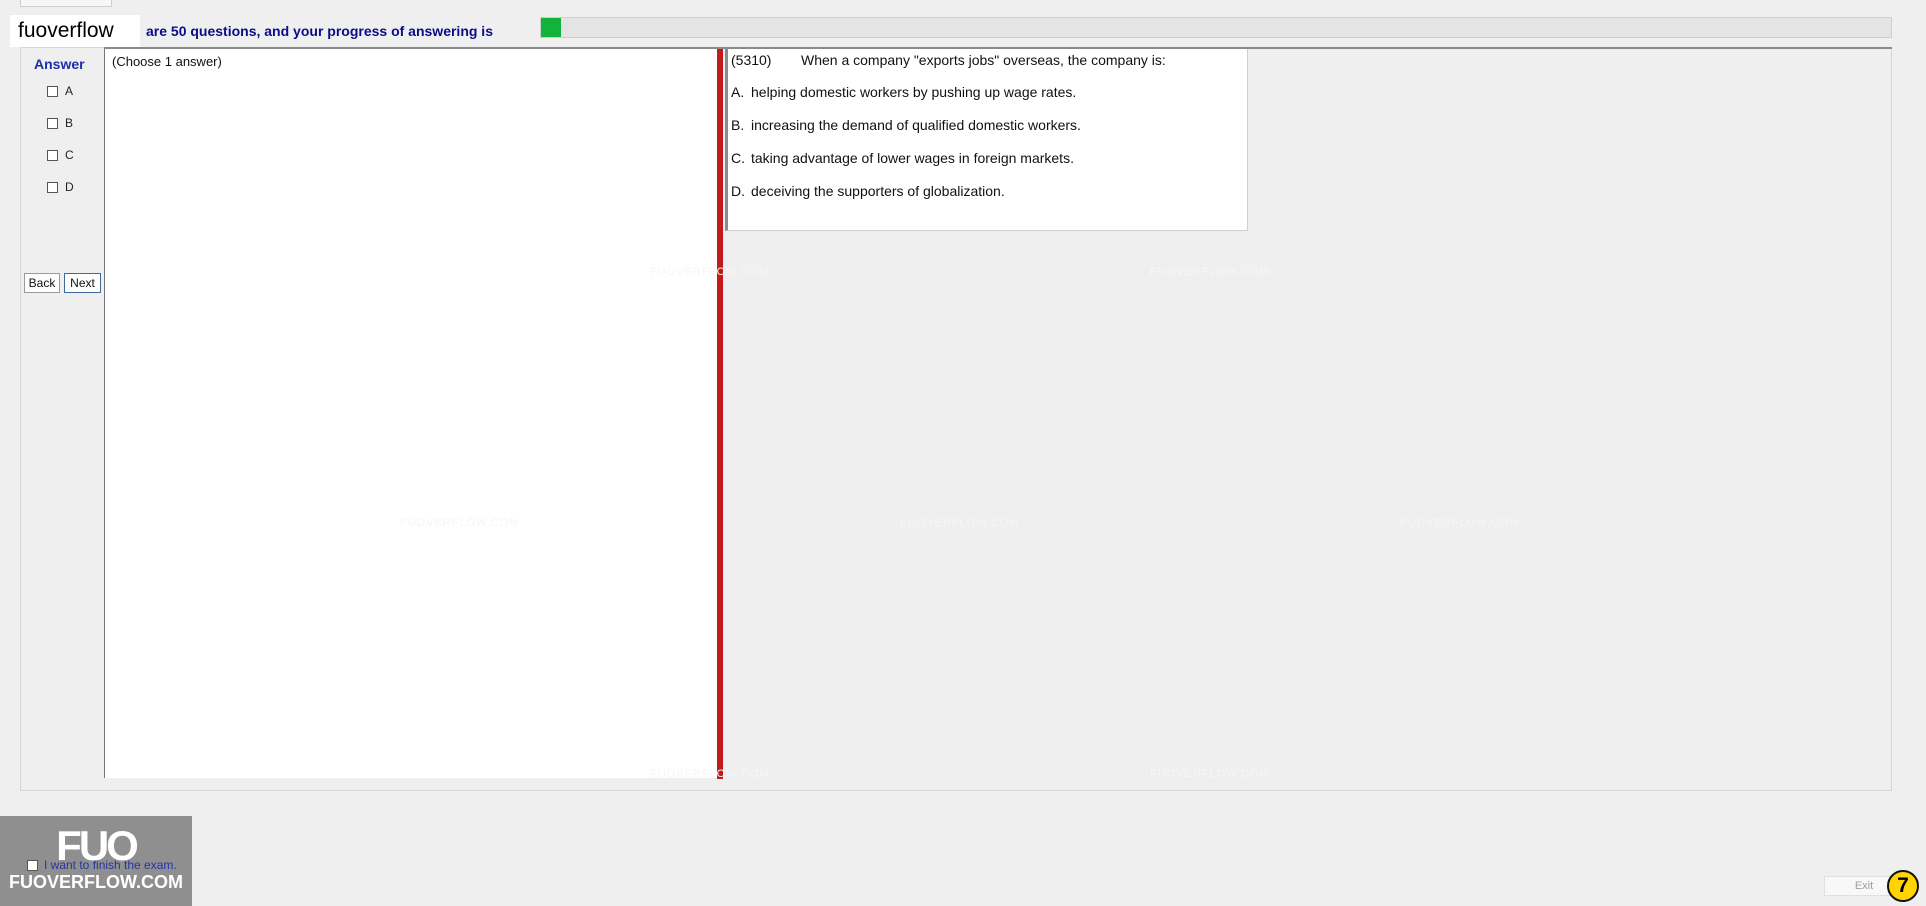 Image resolution: width=1926 pixels, height=906 pixels. What do you see at coordinates (167, 61) in the screenshot?
I see `choose-instruction: (Choose 1 answer)` at bounding box center [167, 61].